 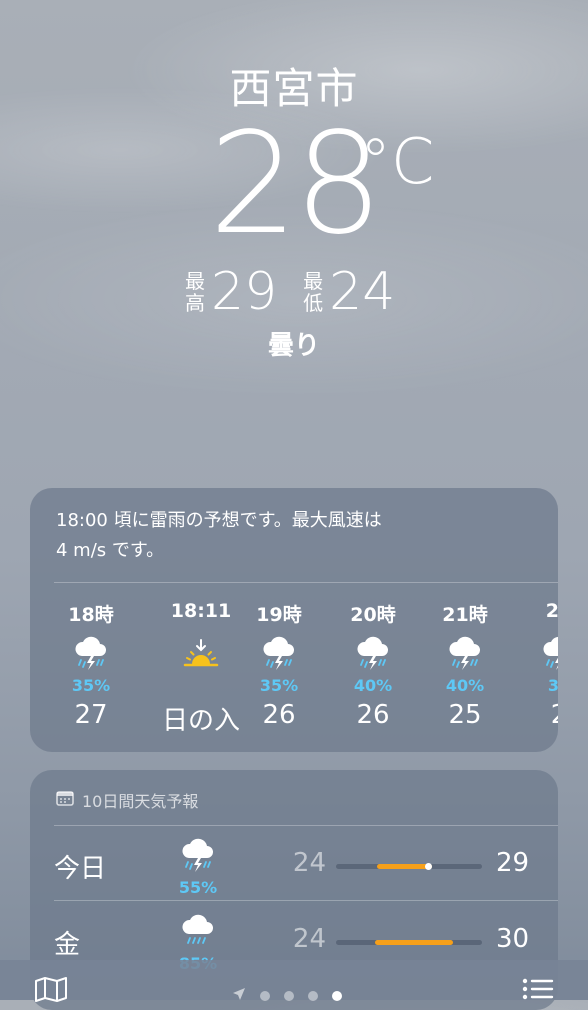 I want to click on ten-day-header: 10日間天気予報, so click(x=127, y=800).